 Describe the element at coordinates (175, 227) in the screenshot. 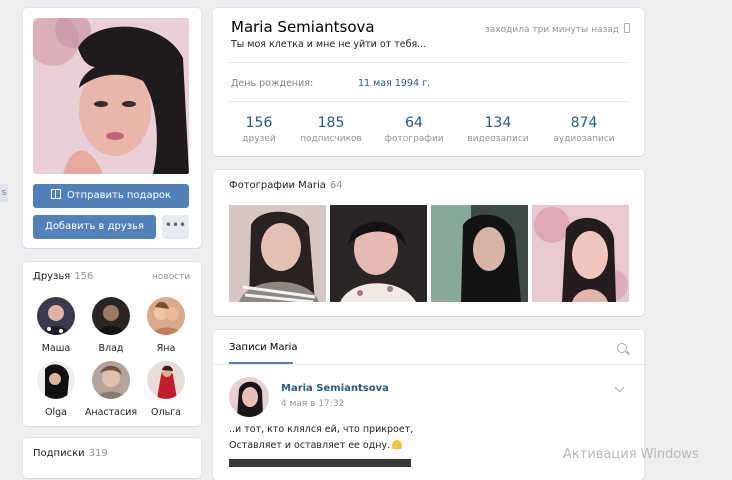

I see `more-actions-button: •••` at that location.